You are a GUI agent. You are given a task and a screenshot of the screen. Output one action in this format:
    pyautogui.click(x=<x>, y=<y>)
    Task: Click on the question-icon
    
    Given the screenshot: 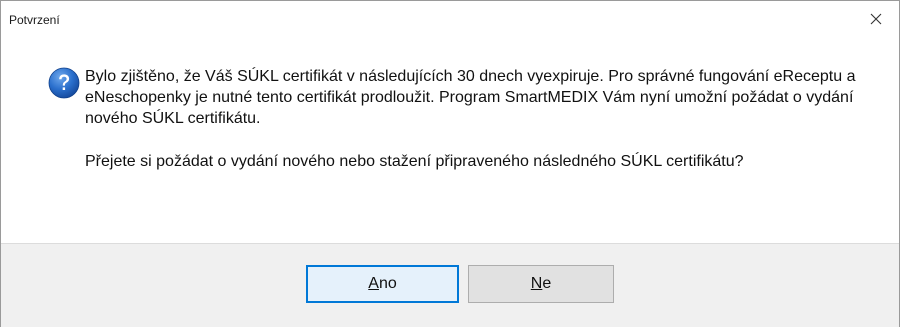 What is the action you would take?
    pyautogui.click(x=64, y=83)
    